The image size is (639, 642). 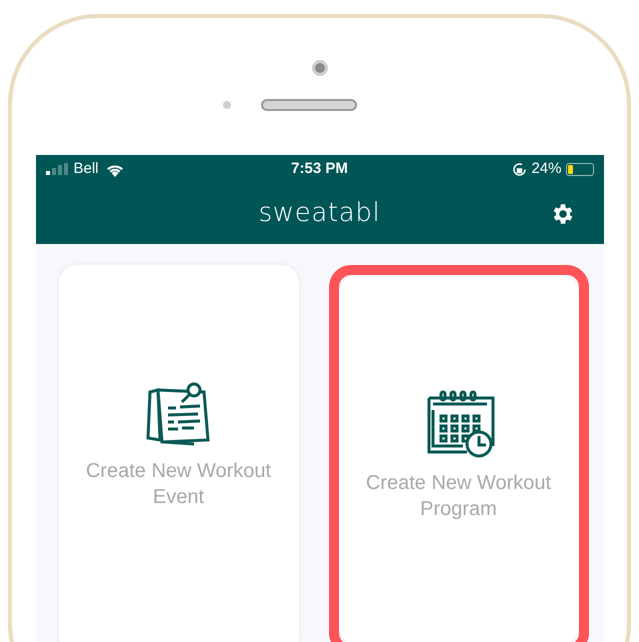 What do you see at coordinates (546, 168) in the screenshot?
I see `battery-percent: 24%` at bounding box center [546, 168].